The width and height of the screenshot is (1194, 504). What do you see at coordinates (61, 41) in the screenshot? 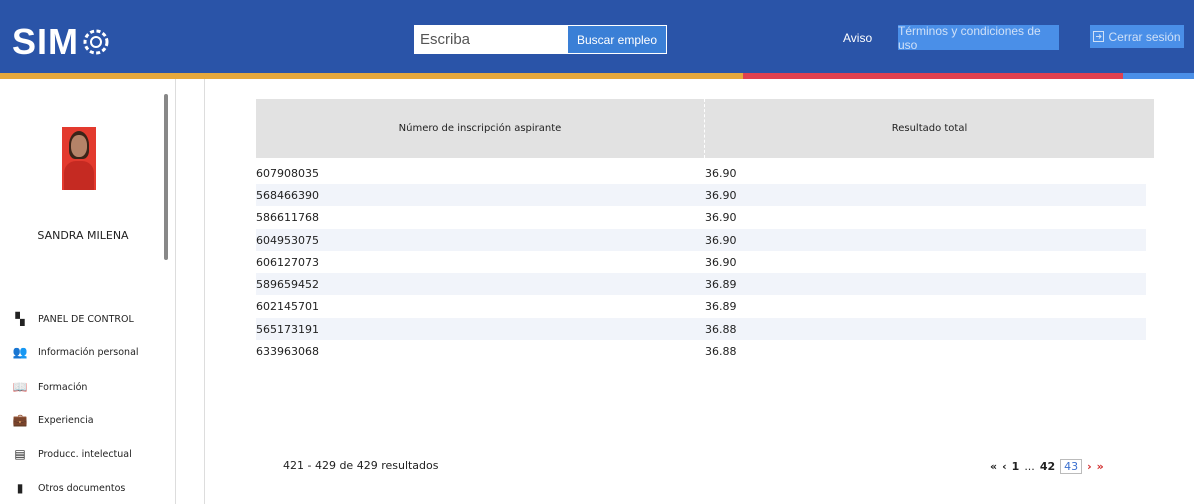
I see `simo-logo: SIM` at bounding box center [61, 41].